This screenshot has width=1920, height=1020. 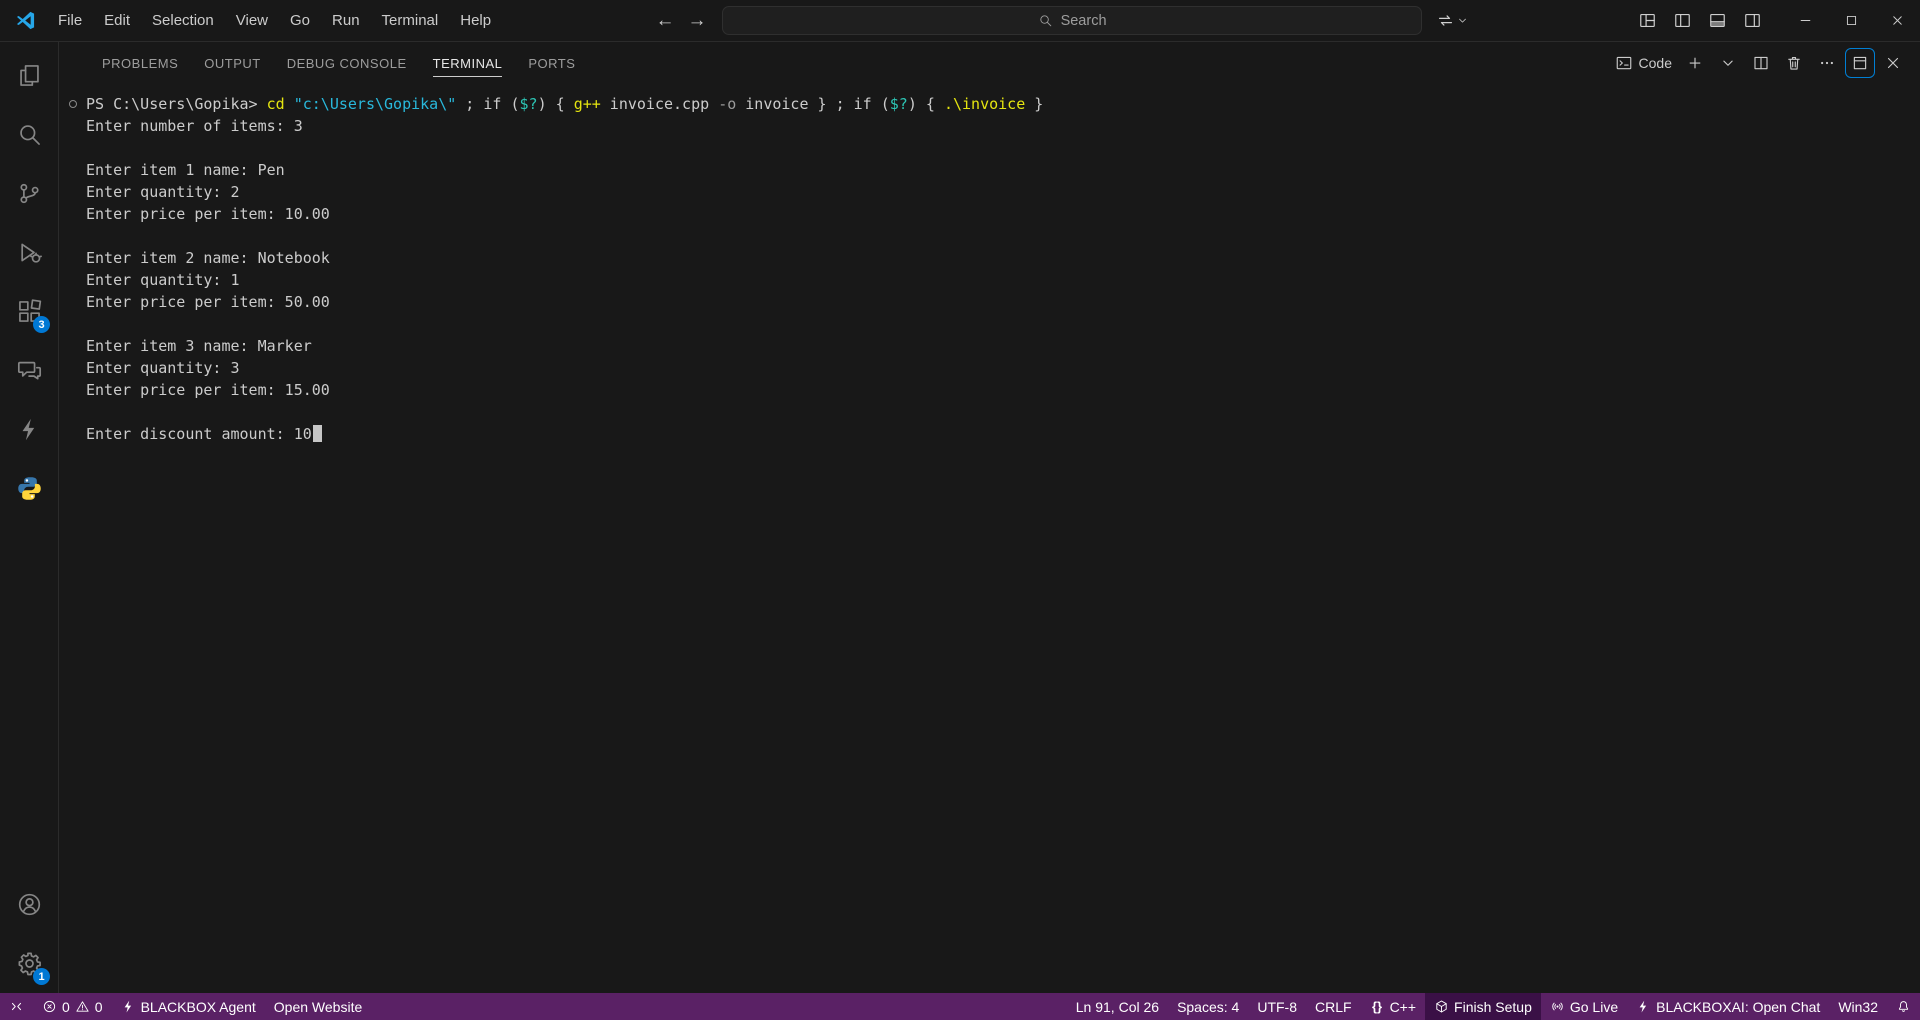 What do you see at coordinates (475, 20) in the screenshot?
I see `menu-help: Help` at bounding box center [475, 20].